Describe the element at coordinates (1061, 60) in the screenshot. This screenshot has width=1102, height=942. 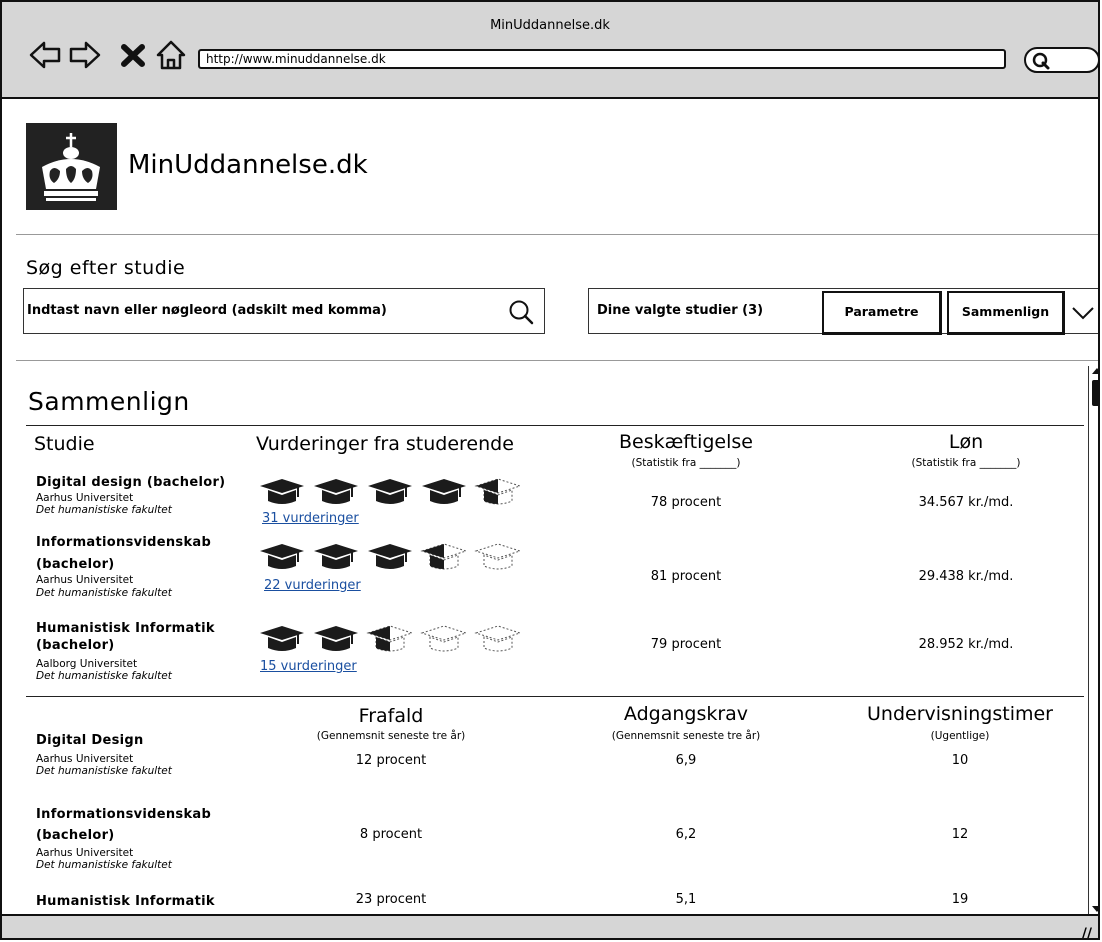
I see `browser-search-field` at that location.